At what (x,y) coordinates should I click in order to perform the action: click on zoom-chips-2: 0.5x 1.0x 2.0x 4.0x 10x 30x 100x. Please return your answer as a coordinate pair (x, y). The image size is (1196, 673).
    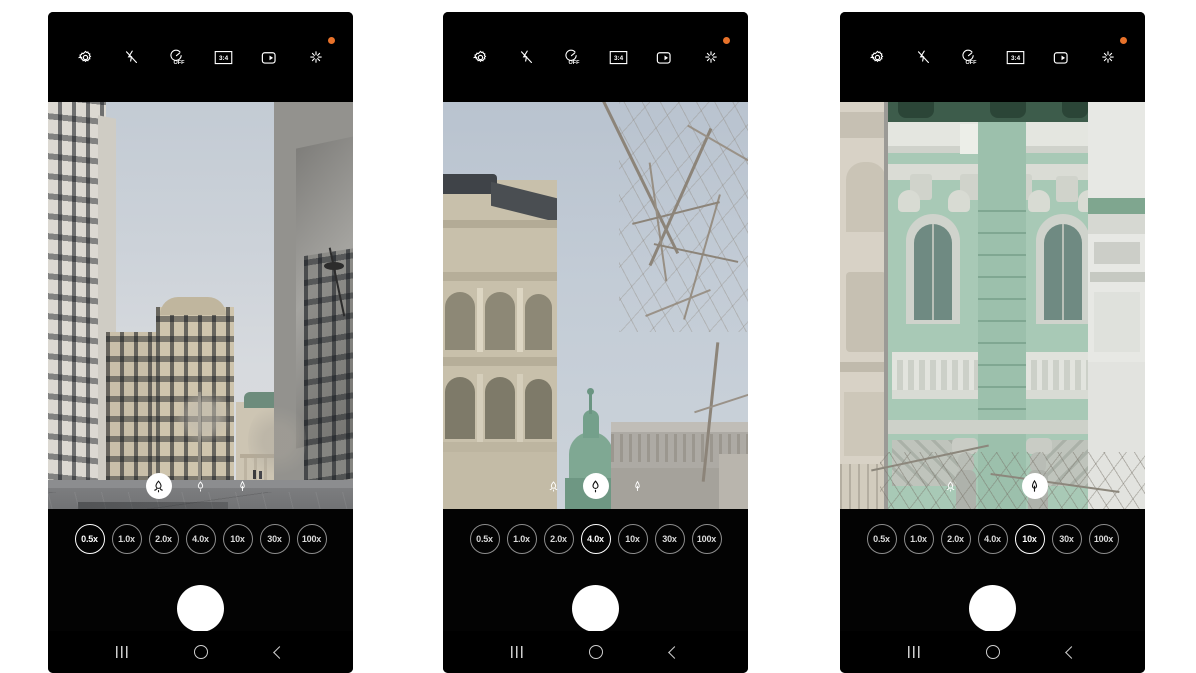
    Looking at the image, I should click on (595, 539).